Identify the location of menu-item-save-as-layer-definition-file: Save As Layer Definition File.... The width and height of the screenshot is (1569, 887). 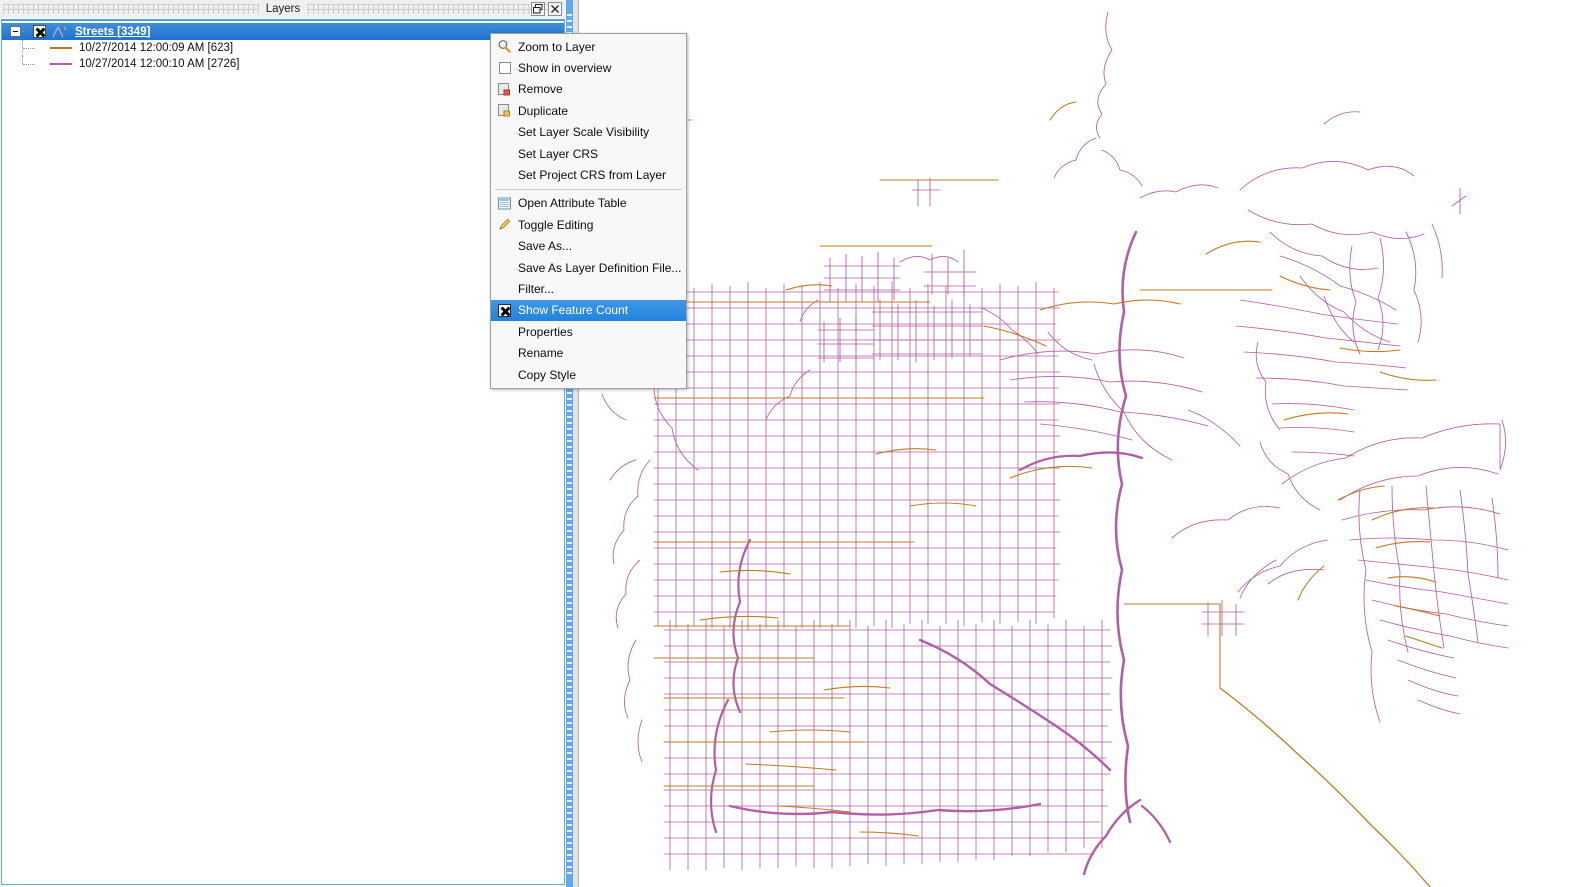
(588, 267).